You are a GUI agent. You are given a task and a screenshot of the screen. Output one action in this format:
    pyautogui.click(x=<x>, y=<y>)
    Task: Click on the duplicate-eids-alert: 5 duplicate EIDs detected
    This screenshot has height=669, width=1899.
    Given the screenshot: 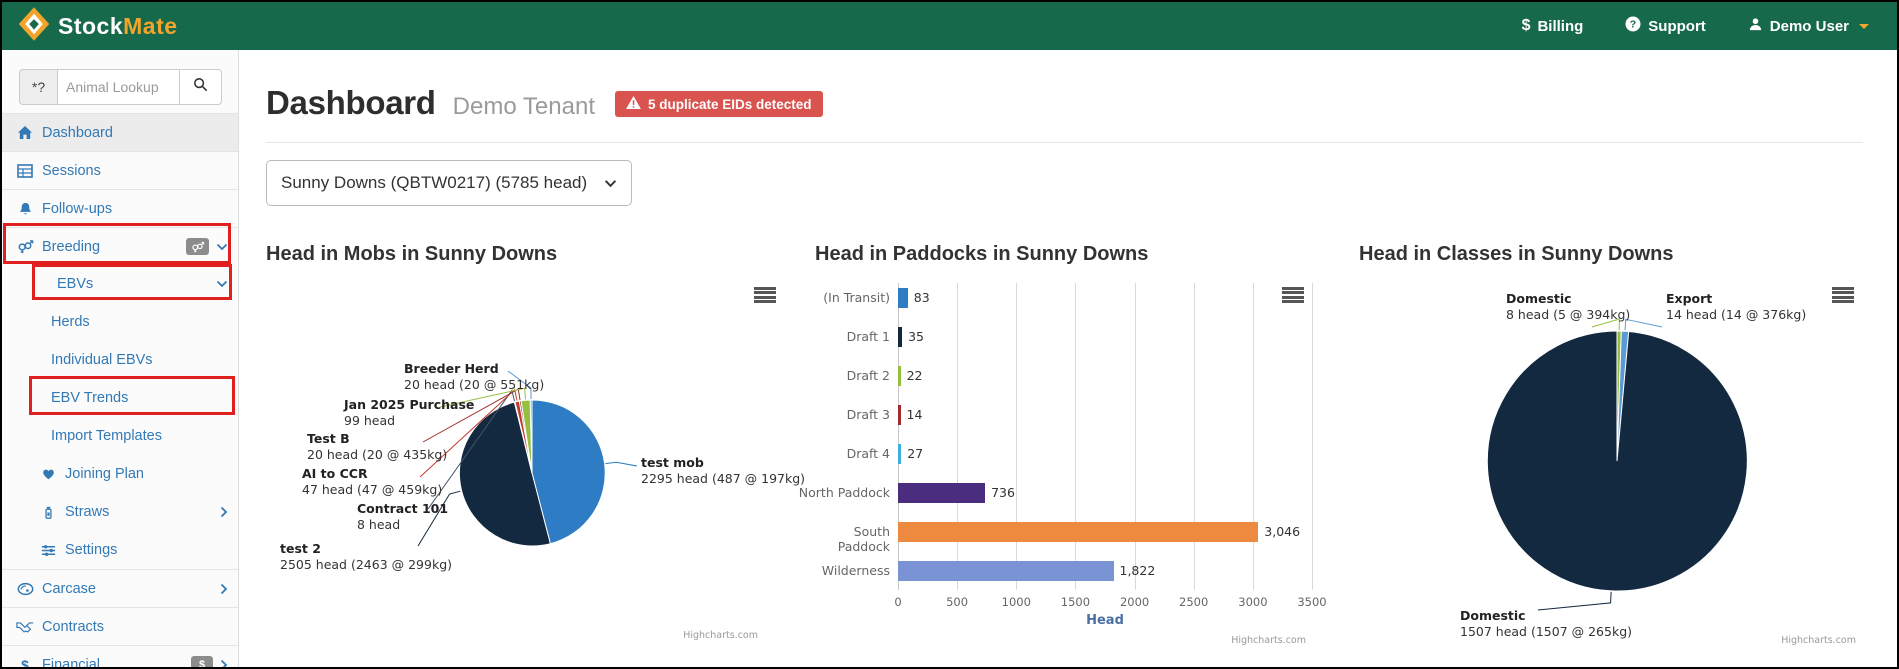 What is the action you would take?
    pyautogui.click(x=718, y=104)
    